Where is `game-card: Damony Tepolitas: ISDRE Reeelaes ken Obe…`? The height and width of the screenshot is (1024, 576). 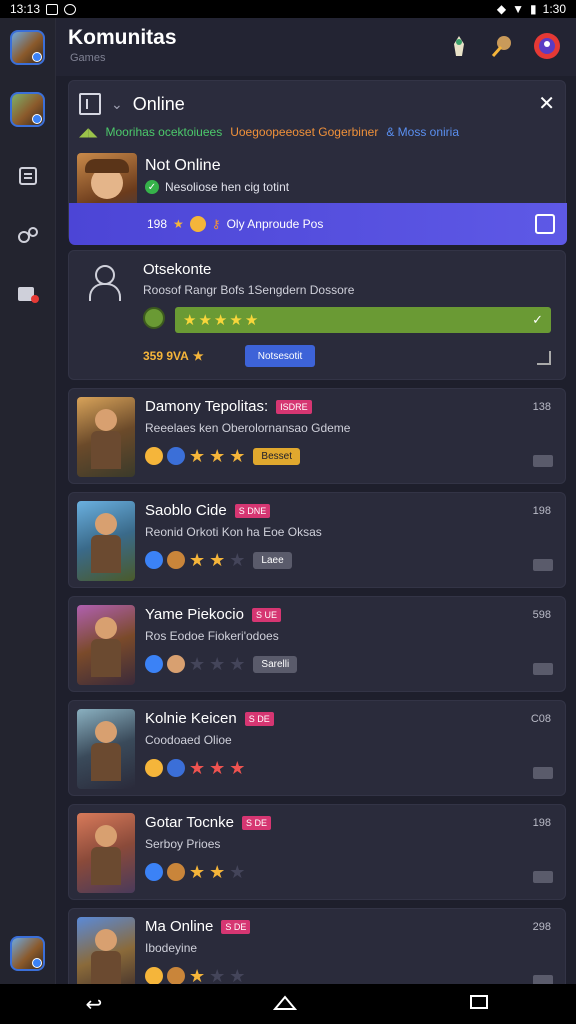 game-card: Damony Tepolitas: ISDRE Reeelaes ken Obe… is located at coordinates (317, 436).